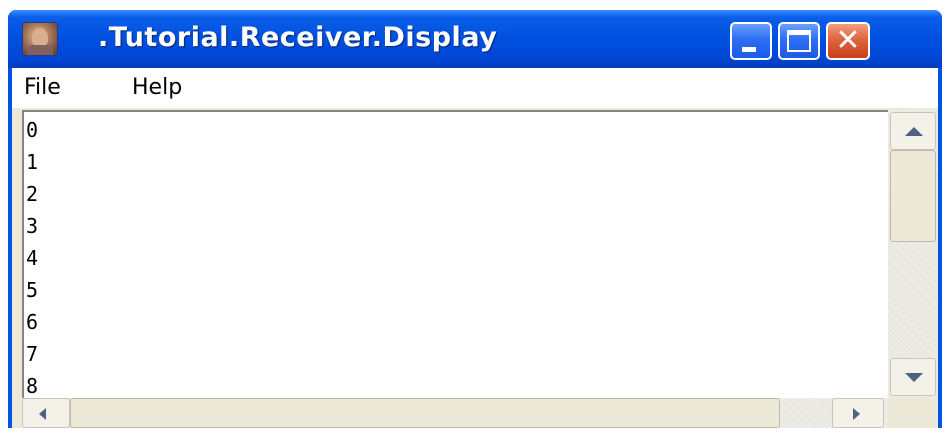 The image size is (949, 433). I want to click on scroll-down-button, so click(913, 377).